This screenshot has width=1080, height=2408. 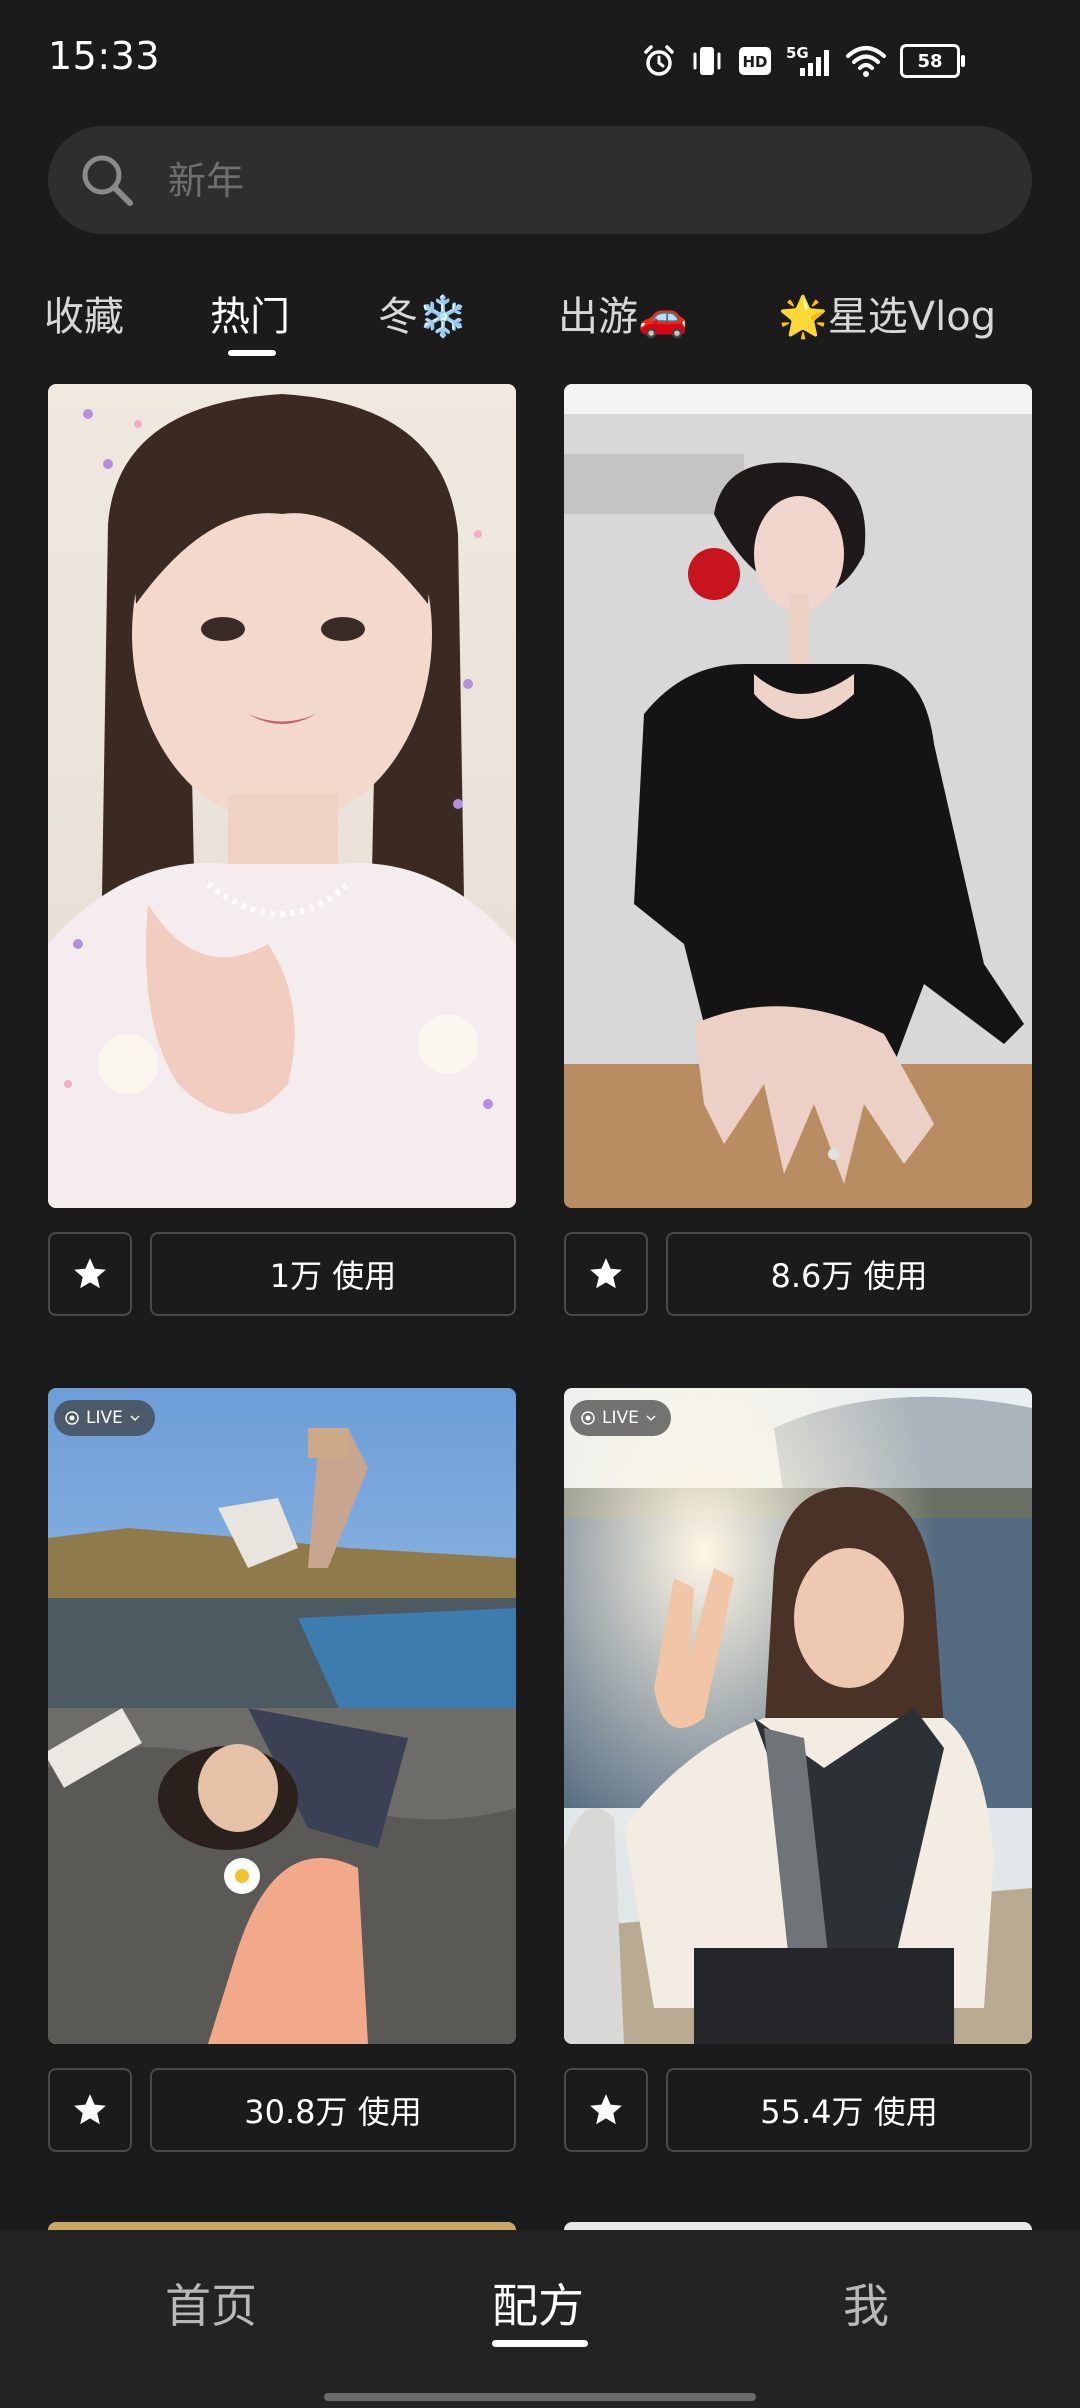 I want to click on hd-icon: HD, so click(x=755, y=61).